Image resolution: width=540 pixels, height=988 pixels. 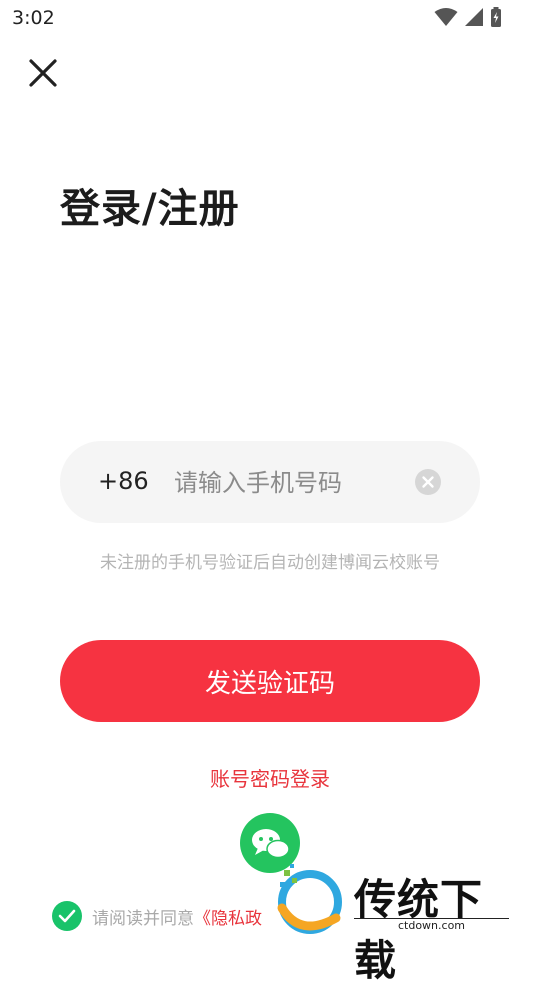 I want to click on status-icons, so click(x=468, y=17).